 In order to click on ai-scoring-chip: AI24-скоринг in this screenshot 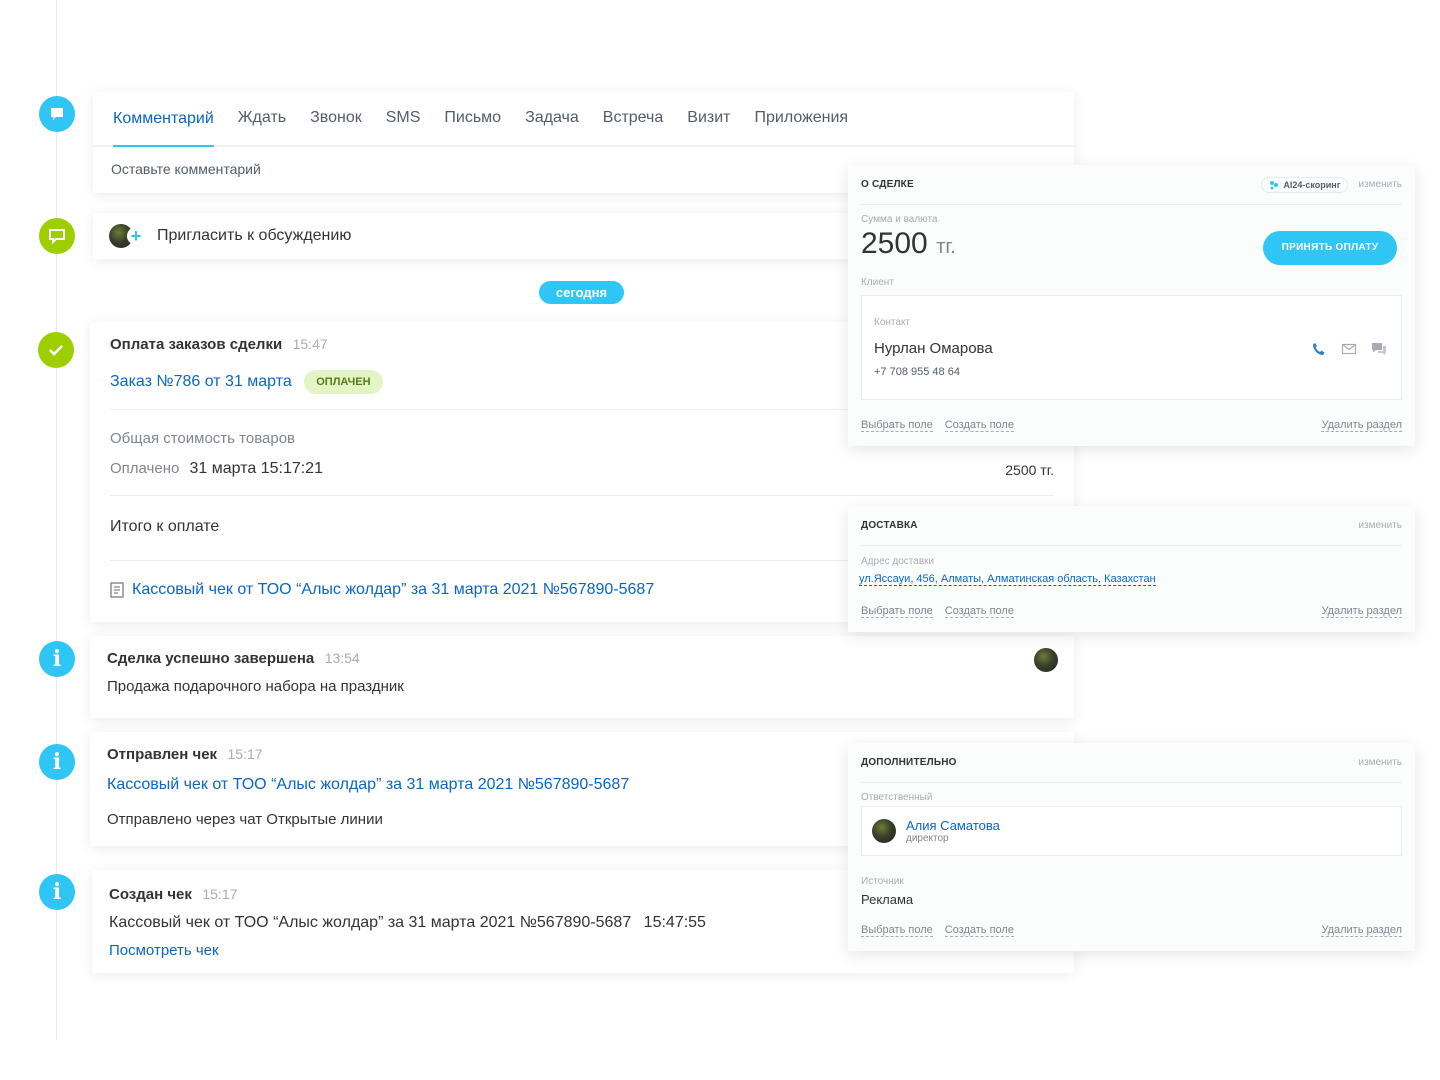, I will do `click(1305, 184)`.